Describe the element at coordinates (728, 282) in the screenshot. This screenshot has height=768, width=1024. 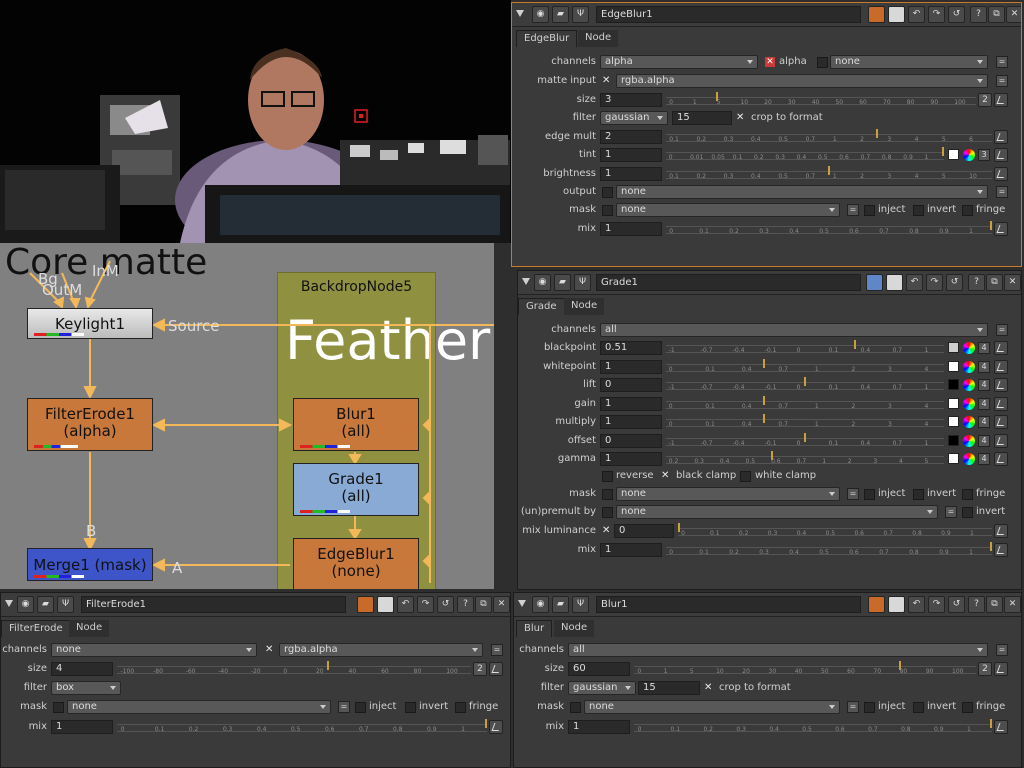
I see `node-name-field: Grade1` at that location.